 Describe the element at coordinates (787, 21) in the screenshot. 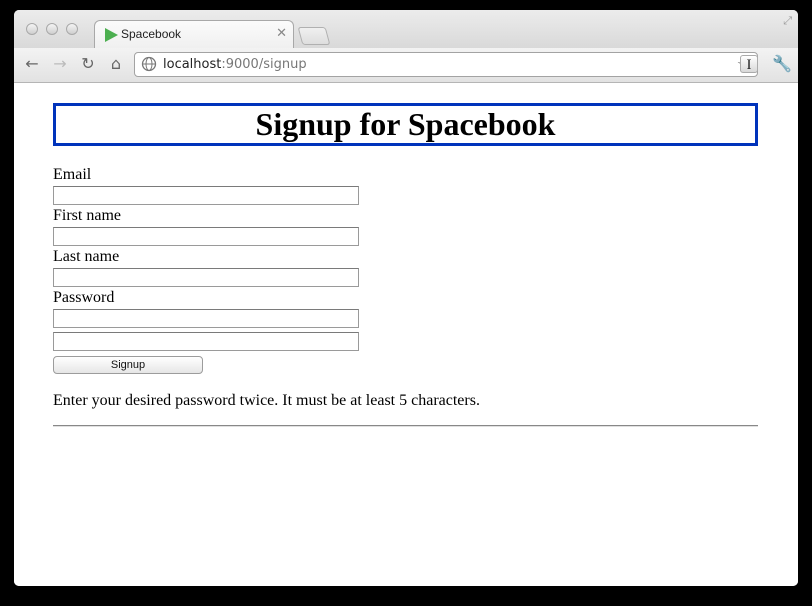

I see `fullscreen-icon: ⤢` at that location.